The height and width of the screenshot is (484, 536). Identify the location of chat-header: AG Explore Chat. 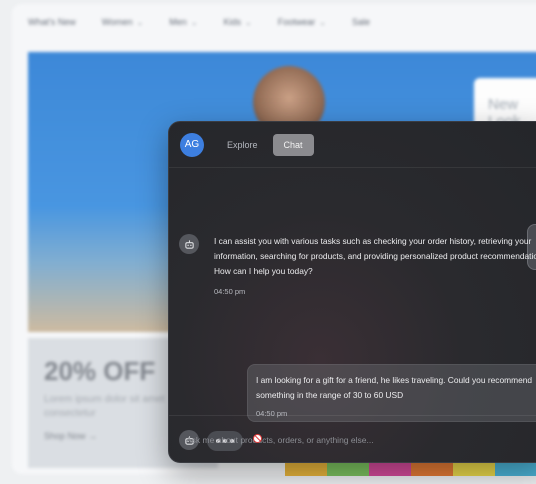
(352, 145).